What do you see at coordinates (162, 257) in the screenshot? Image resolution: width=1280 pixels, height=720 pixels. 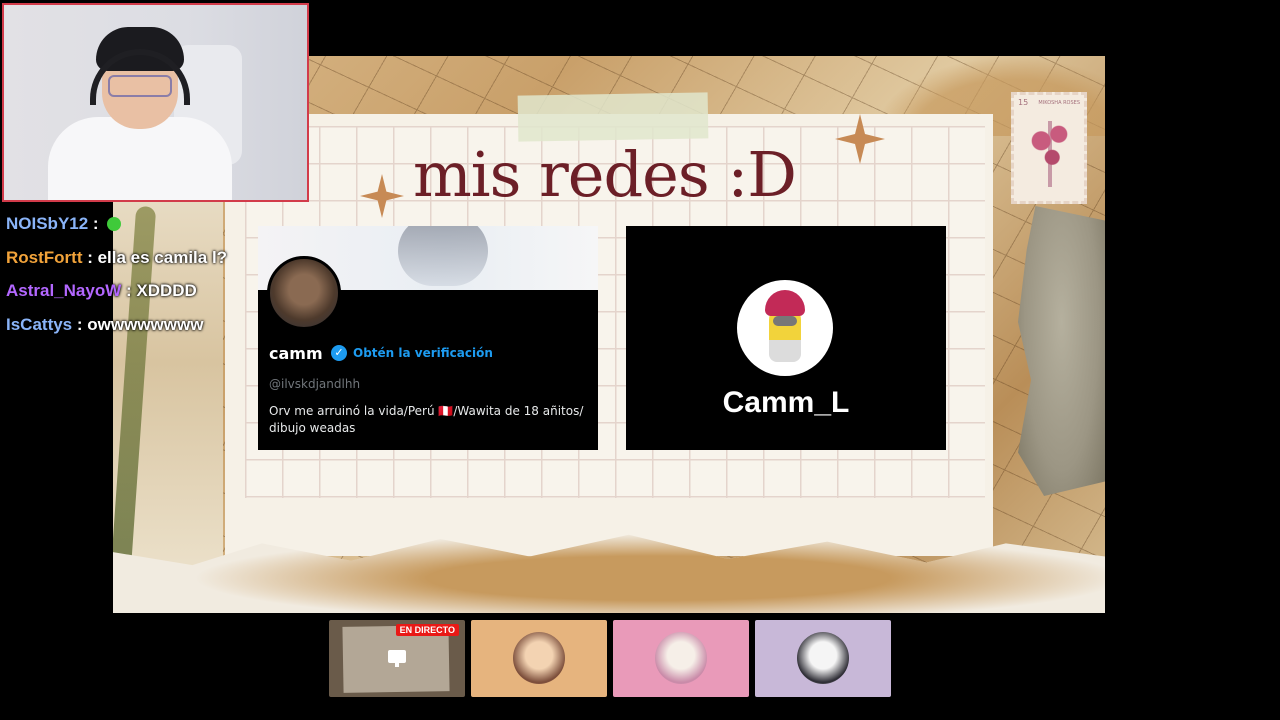 I see `chat-text: ella es camila l?` at bounding box center [162, 257].